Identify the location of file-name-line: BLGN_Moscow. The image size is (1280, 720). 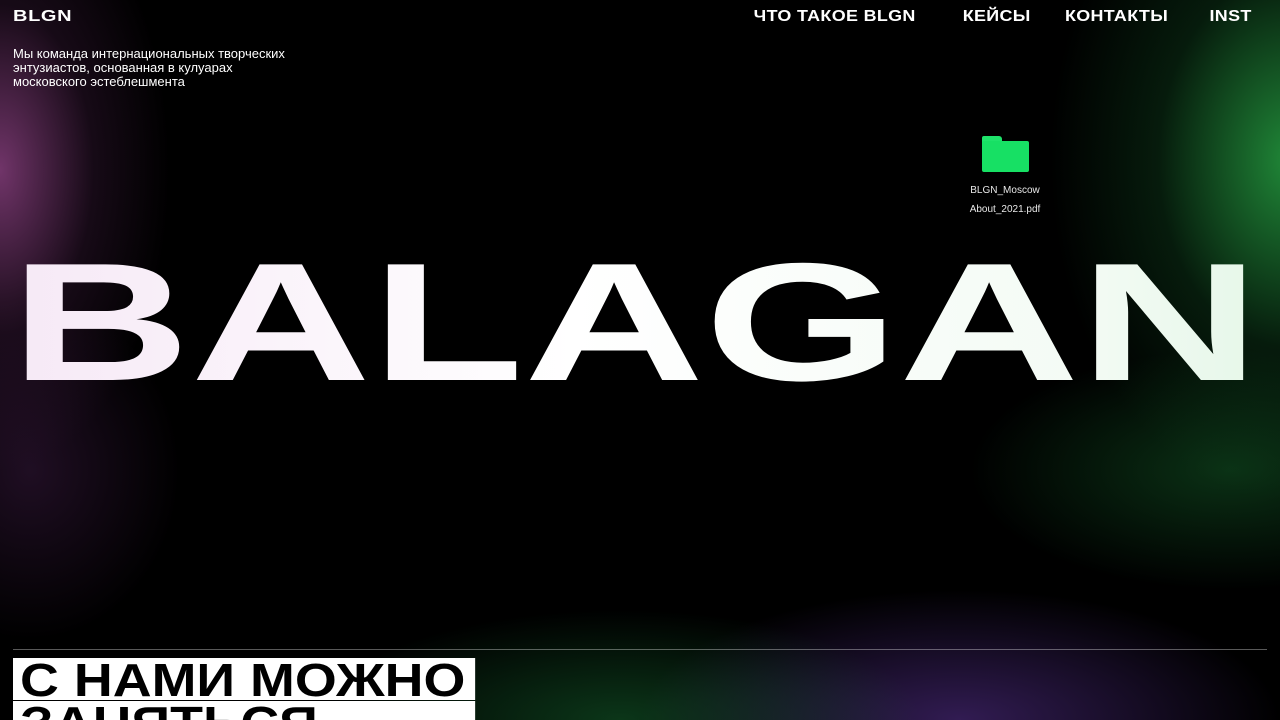
(1005, 190).